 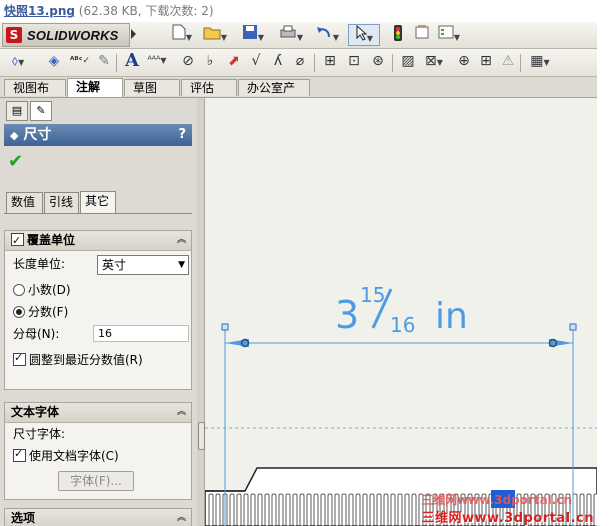 What do you see at coordinates (39, 11) in the screenshot?
I see `attachment-filename: 快照13.png` at bounding box center [39, 11].